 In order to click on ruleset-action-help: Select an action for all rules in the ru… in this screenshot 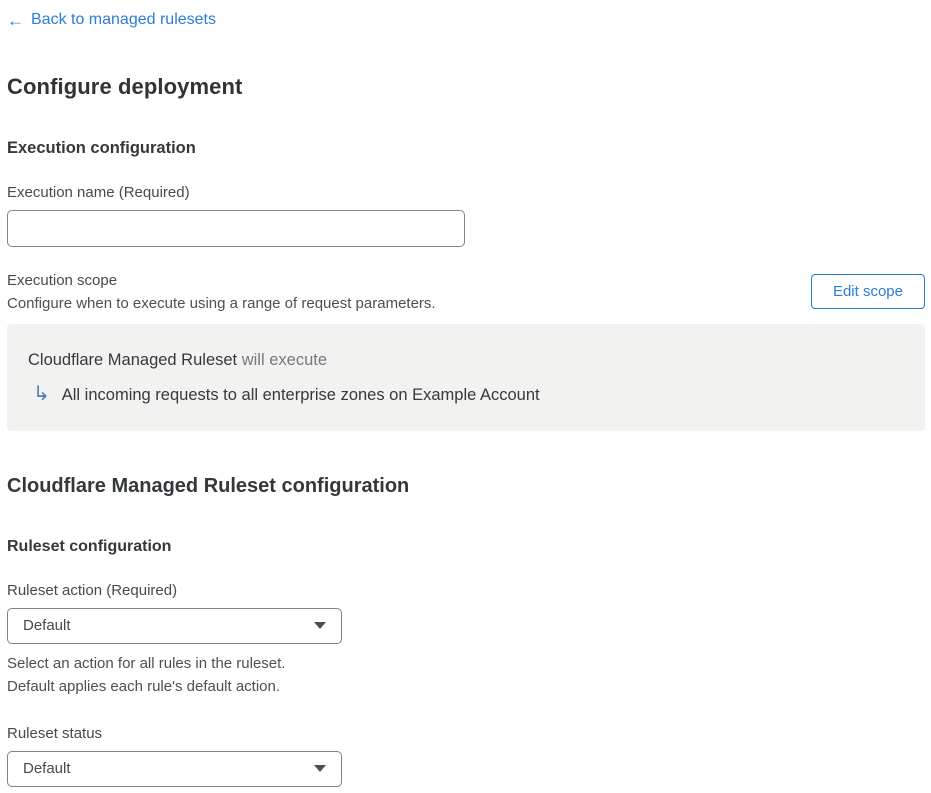, I will do `click(466, 675)`.